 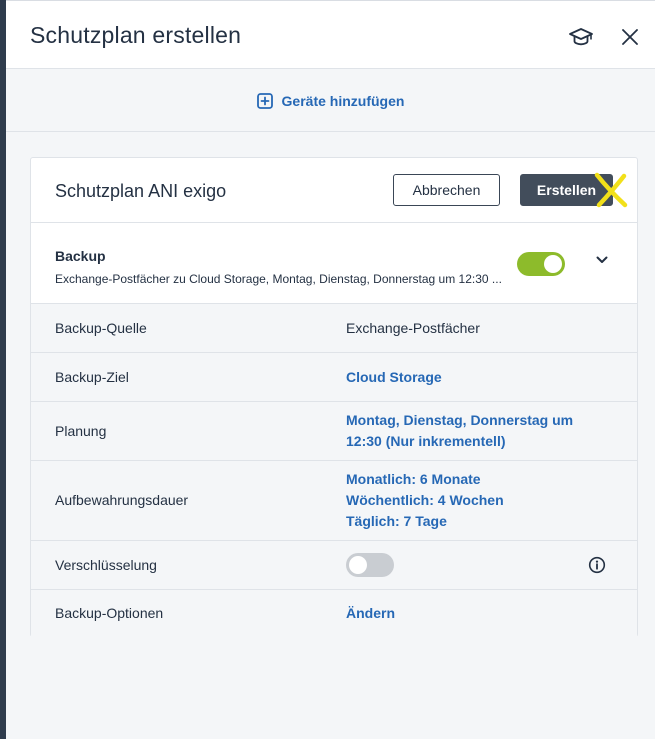 I want to click on row-backup-source: Backup-Quelle Exchange-Postfächer, so click(x=334, y=328).